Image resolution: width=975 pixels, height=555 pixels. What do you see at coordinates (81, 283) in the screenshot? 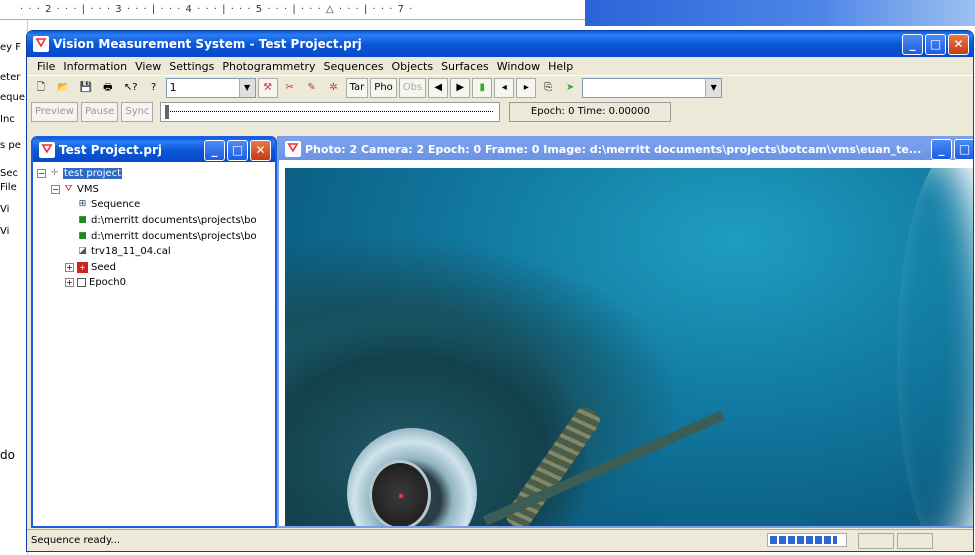
I see `epoch-icon` at bounding box center [81, 283].